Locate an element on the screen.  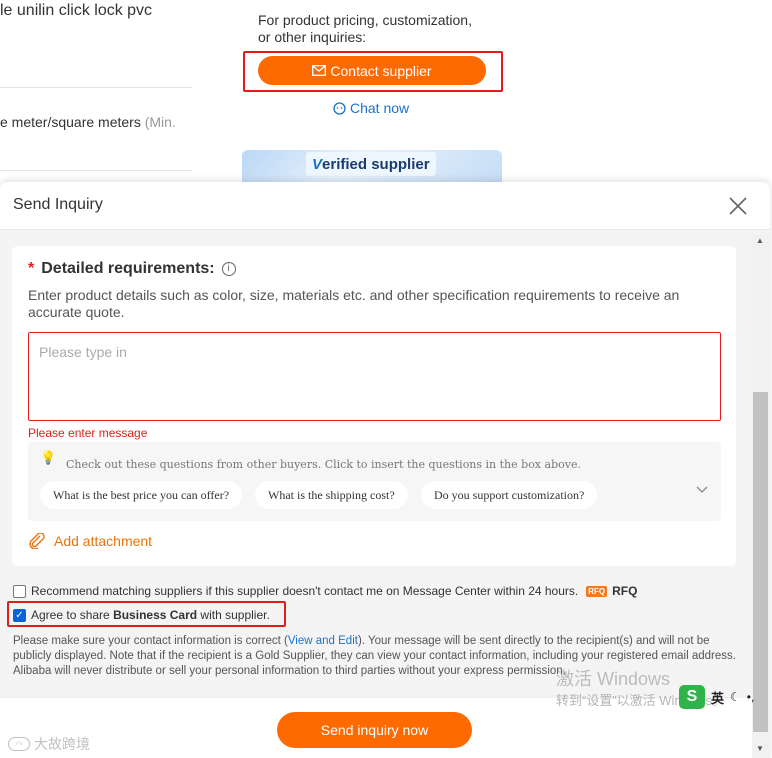
add-attachment-link: Add attachment is located at coordinates (90, 541).